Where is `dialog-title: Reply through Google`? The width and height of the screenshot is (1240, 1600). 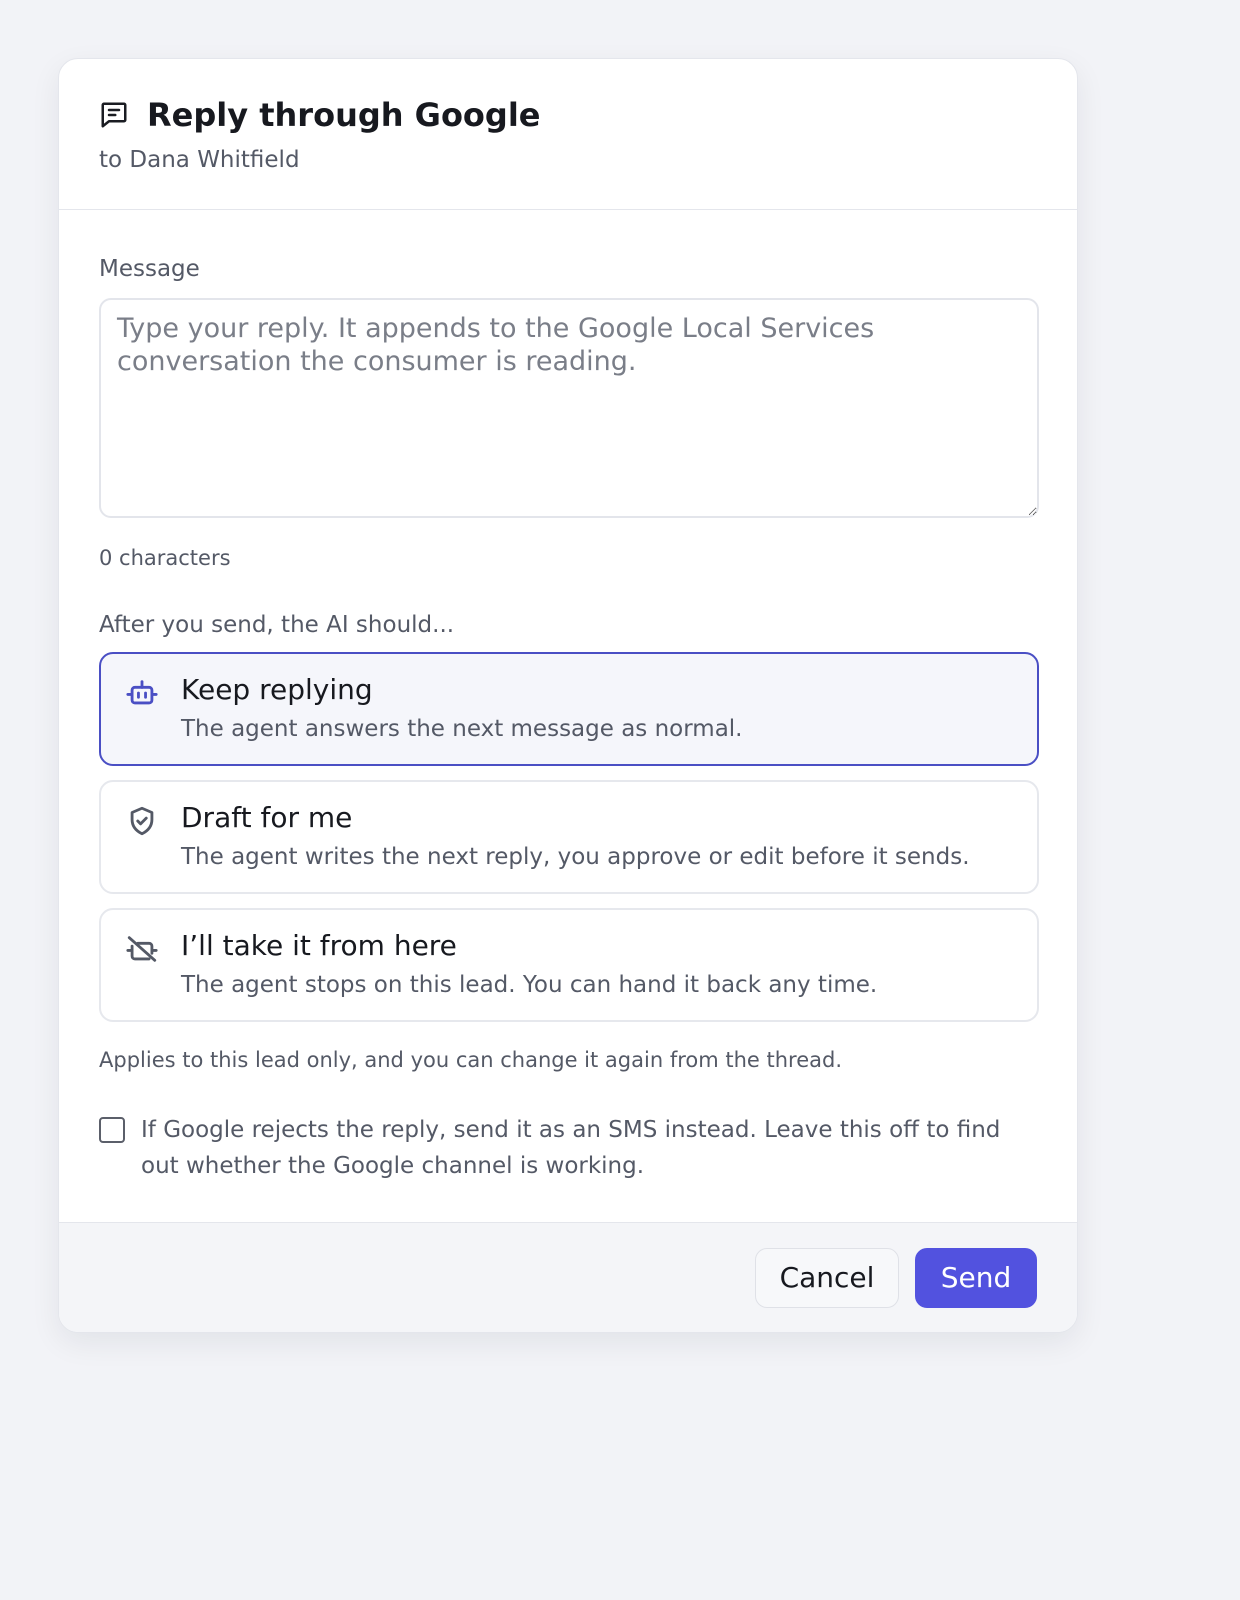
dialog-title: Reply through Google is located at coordinates (344, 115).